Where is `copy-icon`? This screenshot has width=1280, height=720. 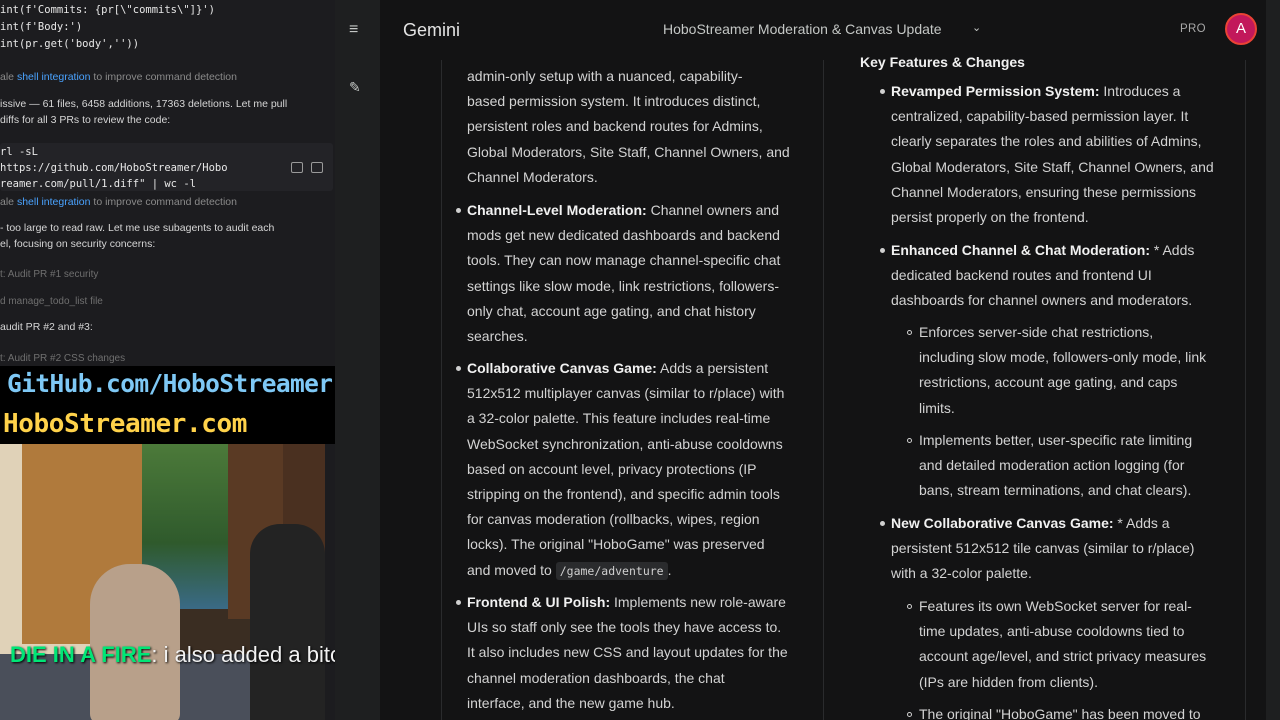 copy-icon is located at coordinates (317, 167).